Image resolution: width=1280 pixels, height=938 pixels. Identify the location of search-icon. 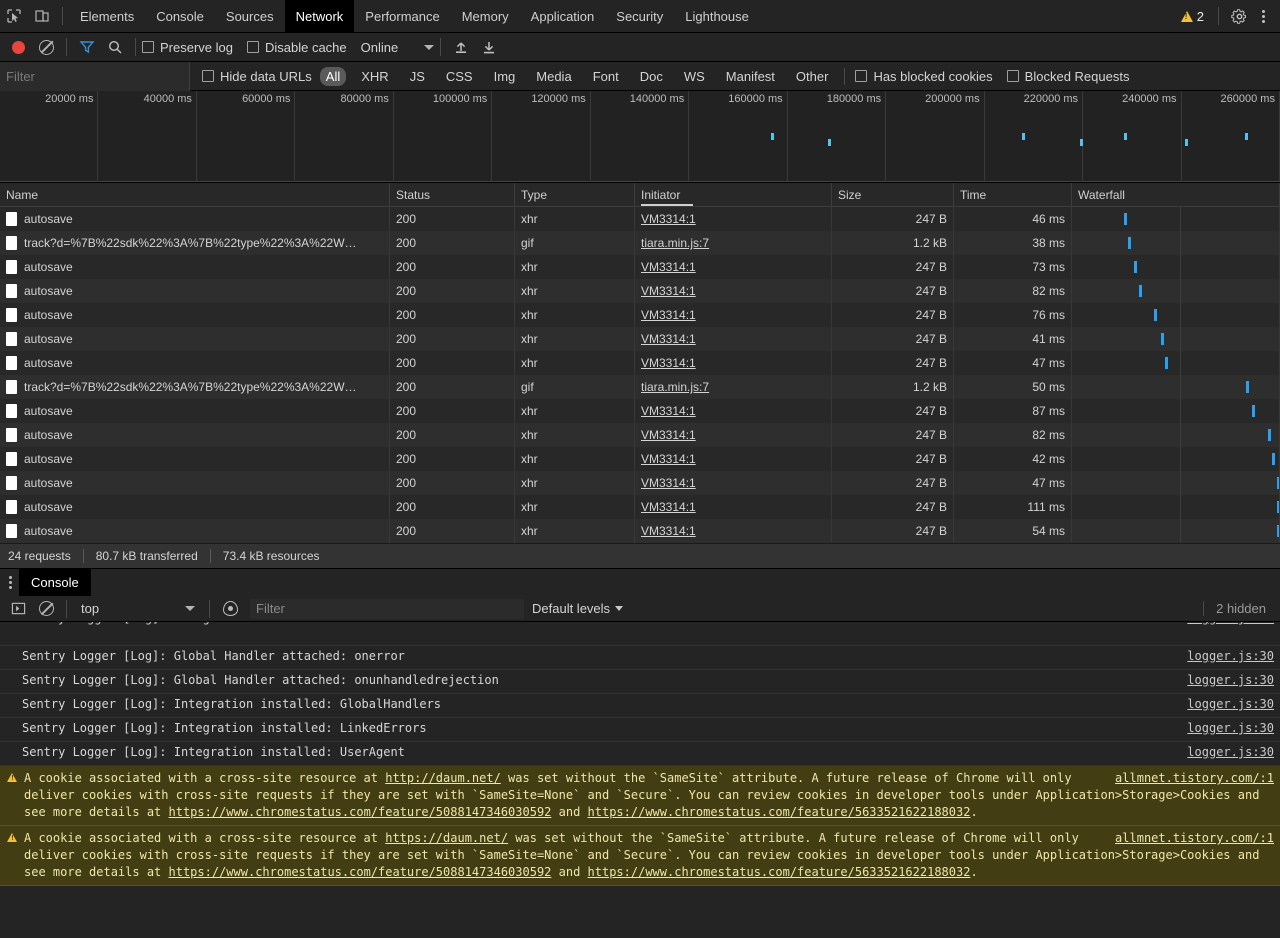
(115, 47).